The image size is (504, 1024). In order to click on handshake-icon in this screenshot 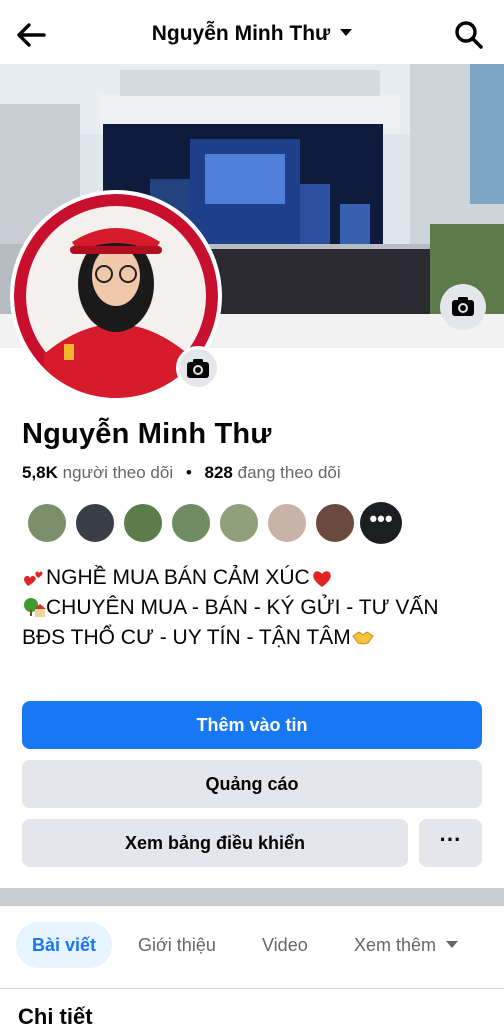, I will do `click(362, 638)`.